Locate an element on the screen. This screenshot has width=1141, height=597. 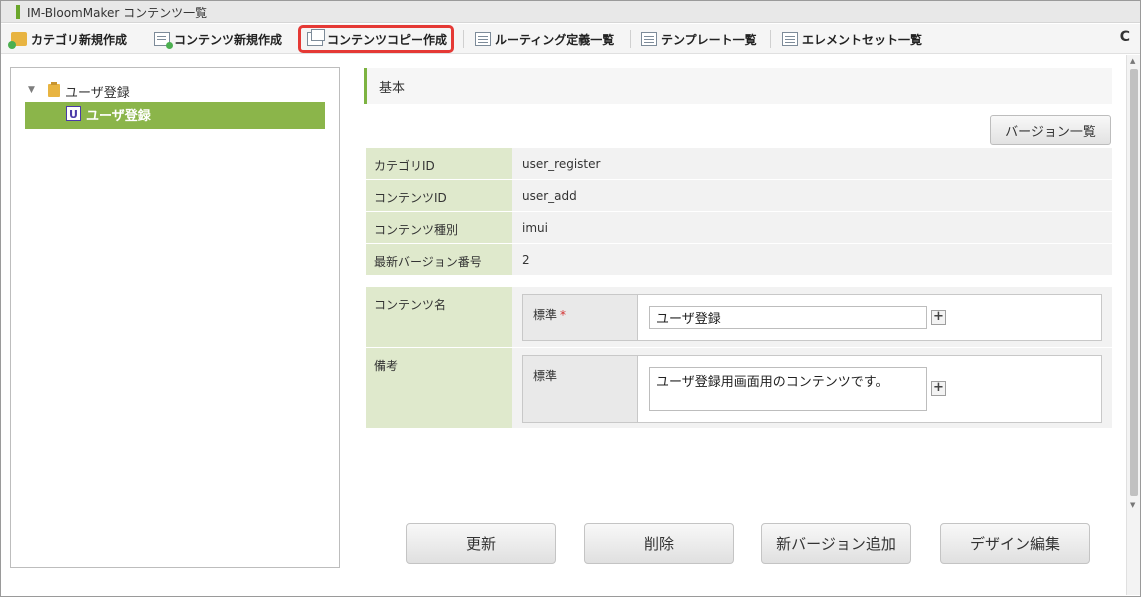
create-content-label: コンテンツ新規作成 is located at coordinates (228, 39).